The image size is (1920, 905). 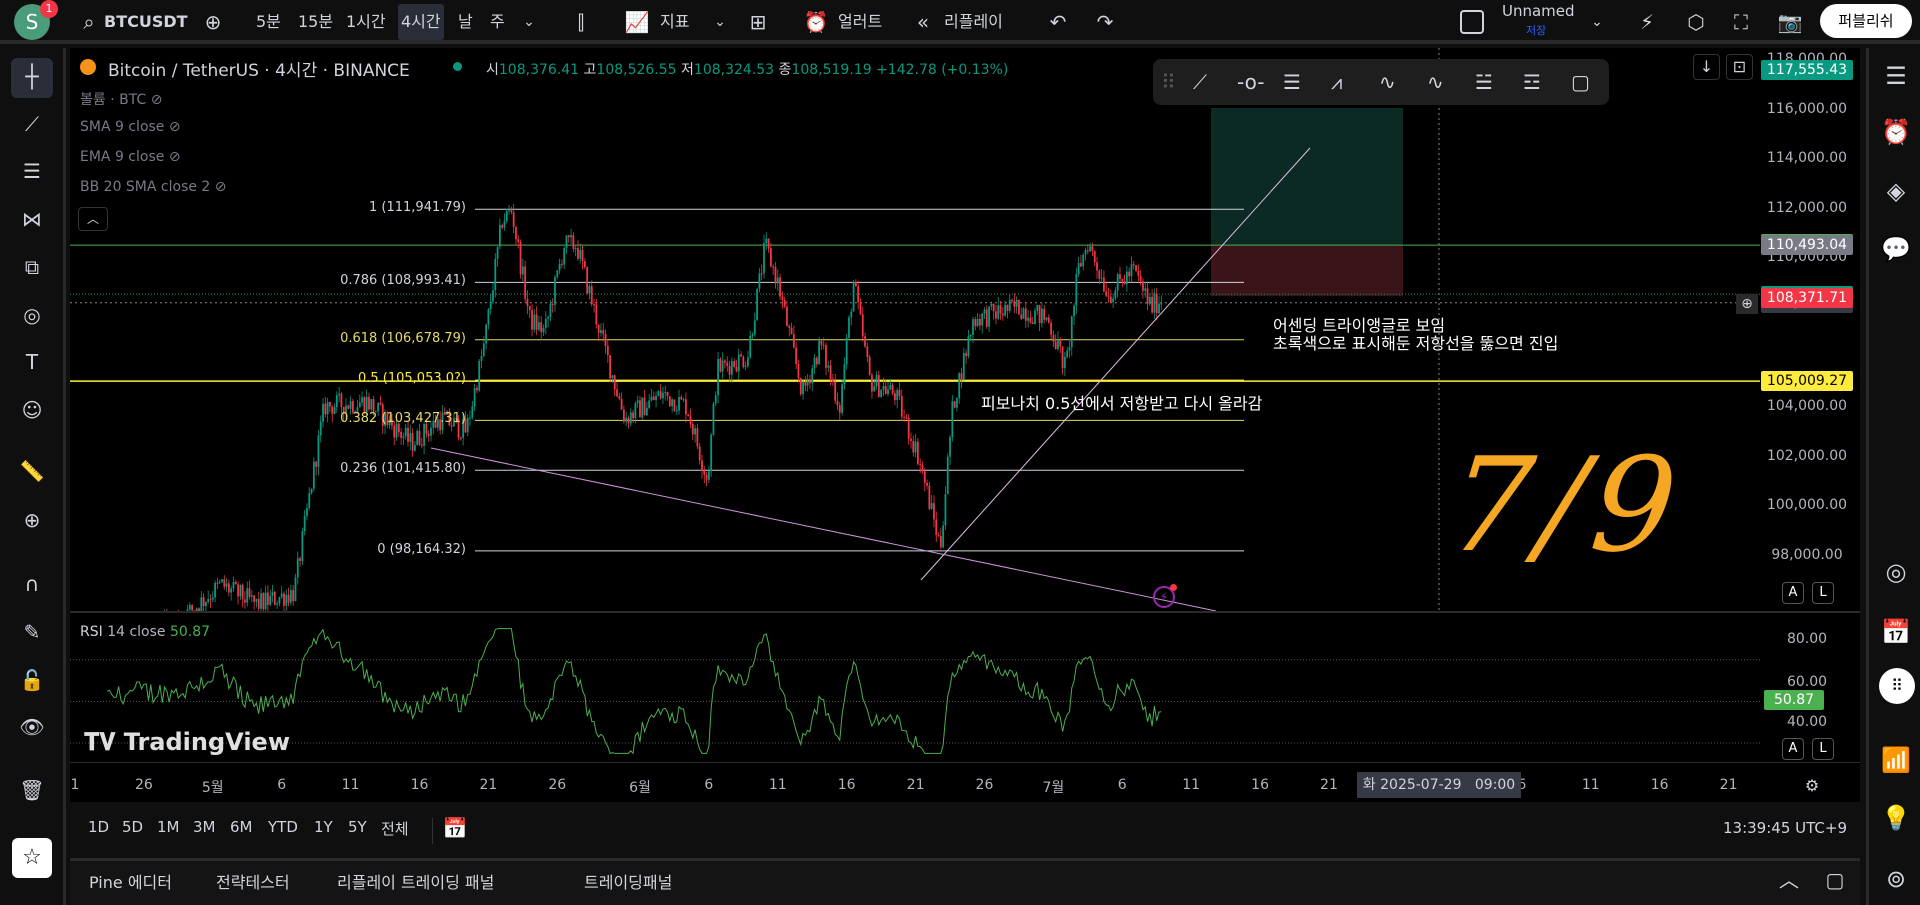 What do you see at coordinates (1336, 82) in the screenshot?
I see `pattern-icon: ⩘` at bounding box center [1336, 82].